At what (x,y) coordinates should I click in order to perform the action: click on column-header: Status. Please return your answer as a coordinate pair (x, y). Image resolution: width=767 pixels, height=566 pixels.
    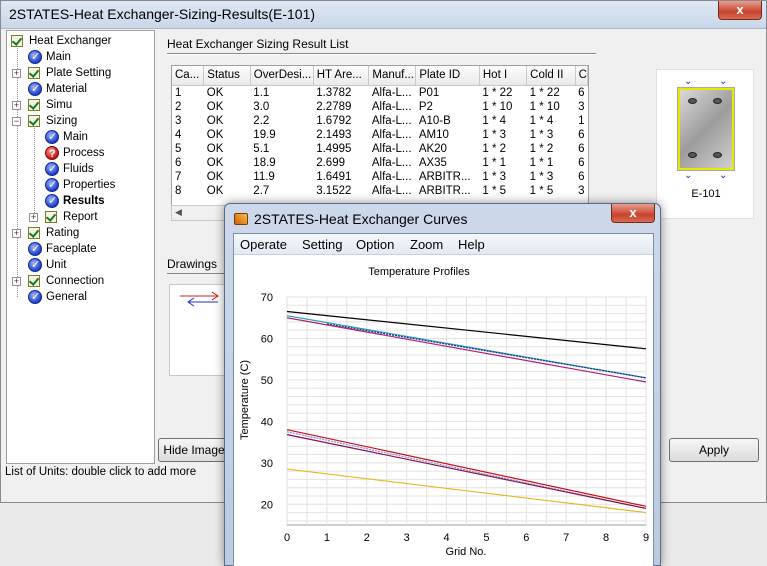
    Looking at the image, I should click on (227, 76).